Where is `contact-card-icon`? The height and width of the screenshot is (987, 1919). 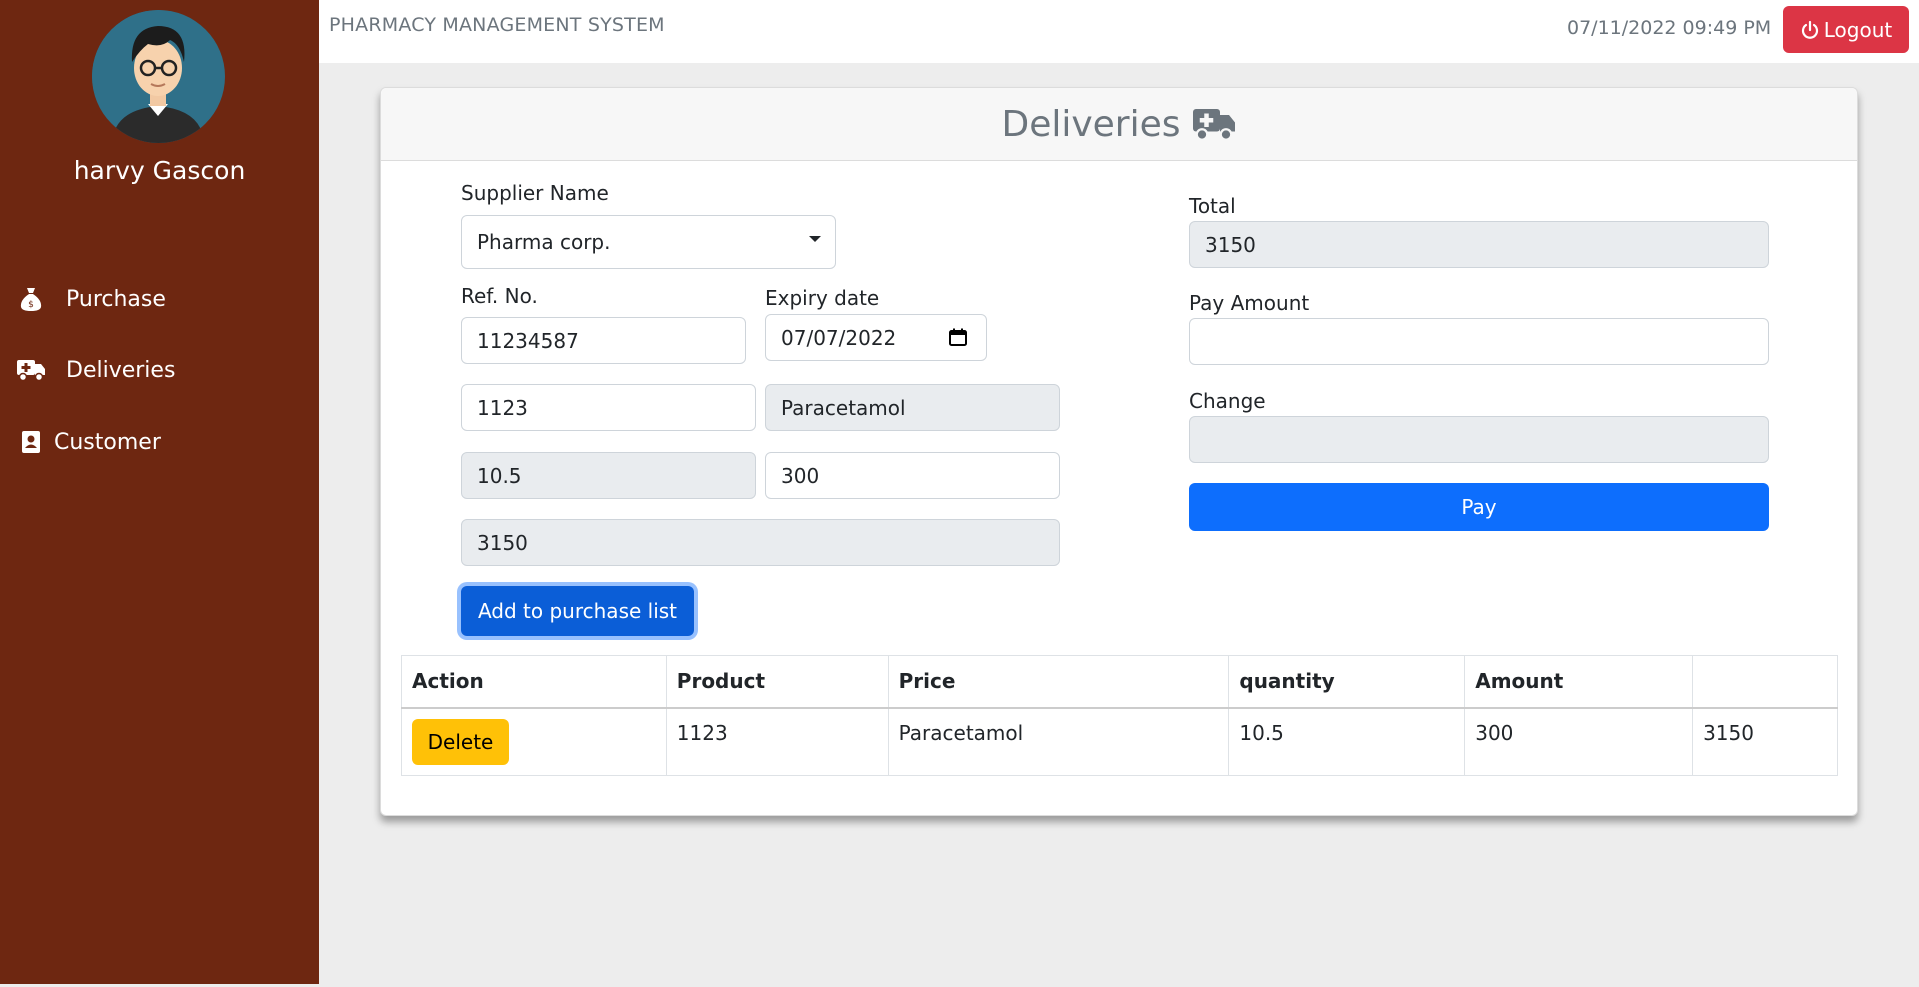
contact-card-icon is located at coordinates (31, 442).